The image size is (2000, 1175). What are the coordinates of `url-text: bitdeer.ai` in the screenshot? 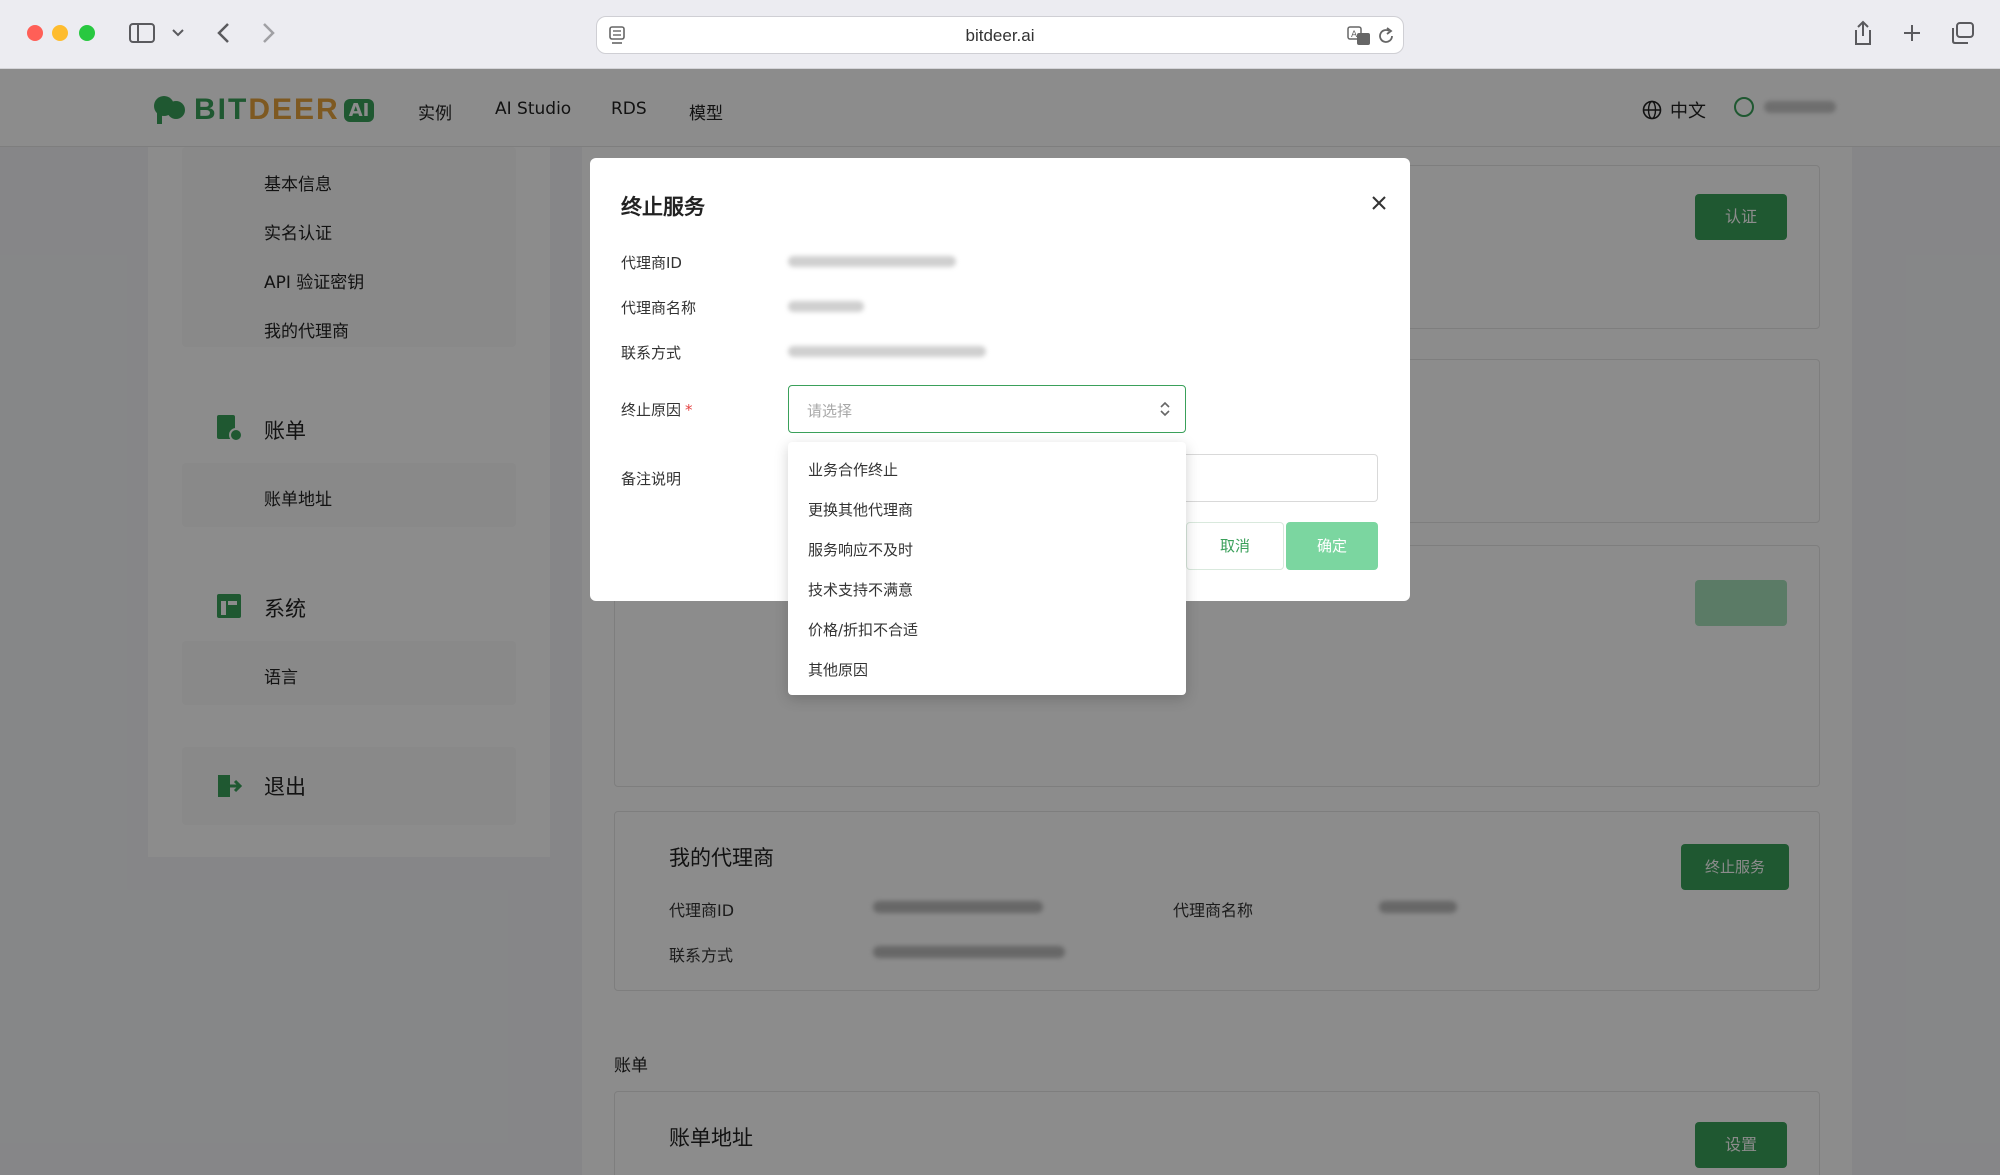 It's located at (1000, 35).